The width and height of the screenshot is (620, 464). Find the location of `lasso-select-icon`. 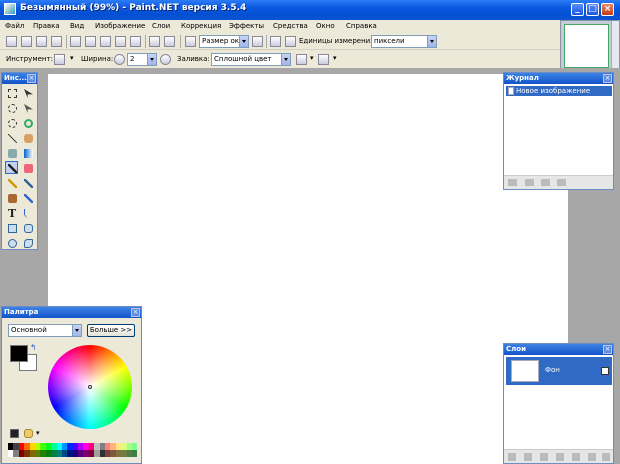

lasso-select-icon is located at coordinates (11, 107).